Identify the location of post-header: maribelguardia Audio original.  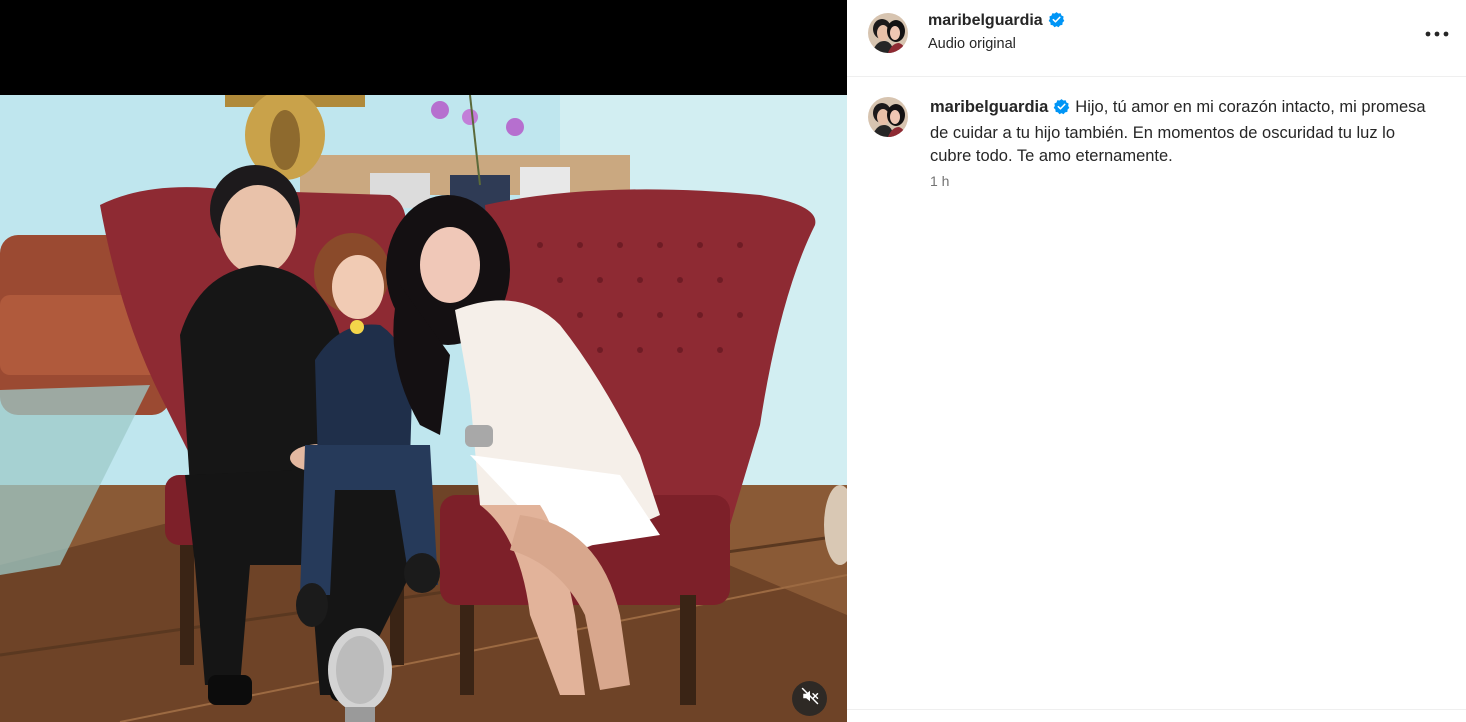
(1156, 38).